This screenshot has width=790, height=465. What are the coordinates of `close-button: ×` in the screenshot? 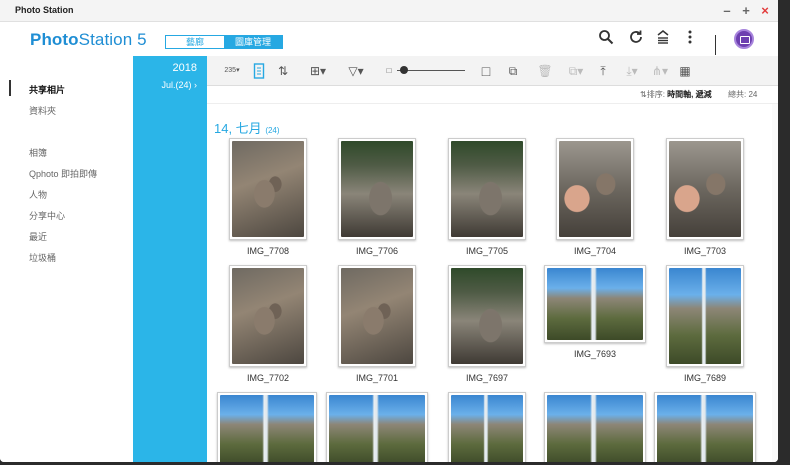 It's located at (765, 11).